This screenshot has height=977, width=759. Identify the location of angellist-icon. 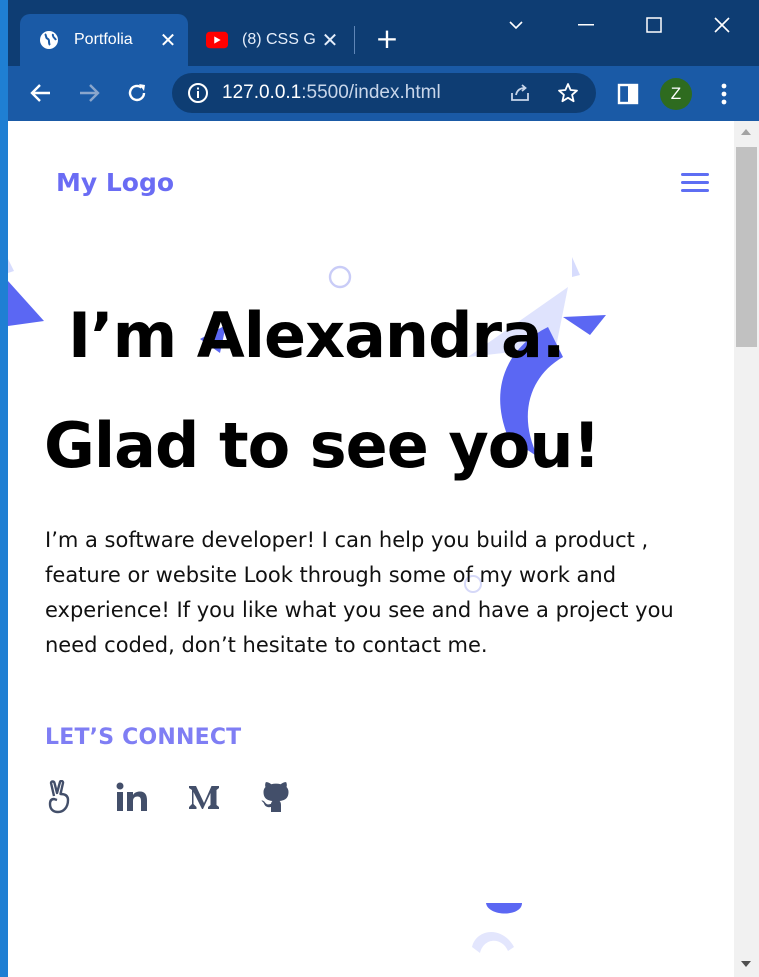
(60, 797).